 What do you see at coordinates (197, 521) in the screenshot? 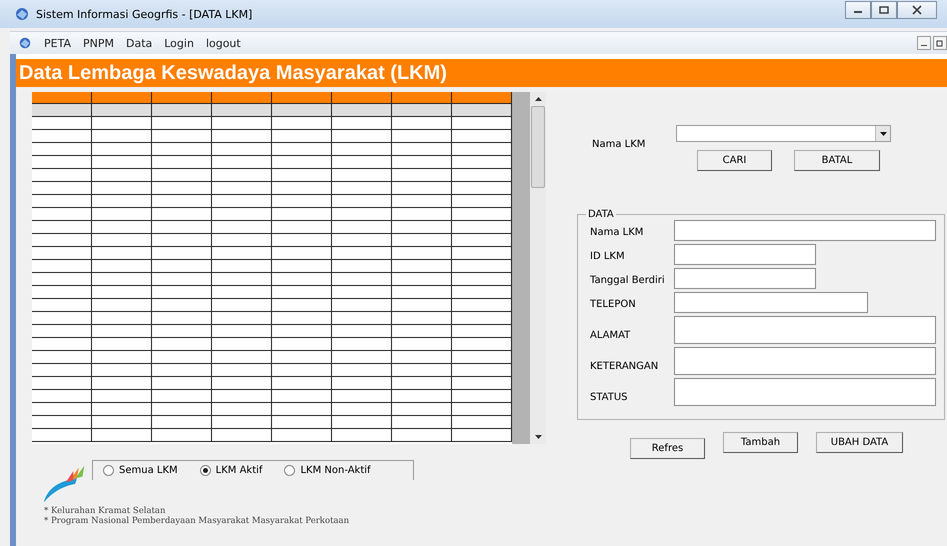
I see `footnote: * Program Nasional Pemberdayaan Masyarakat Masyarakat Perkotaan` at bounding box center [197, 521].